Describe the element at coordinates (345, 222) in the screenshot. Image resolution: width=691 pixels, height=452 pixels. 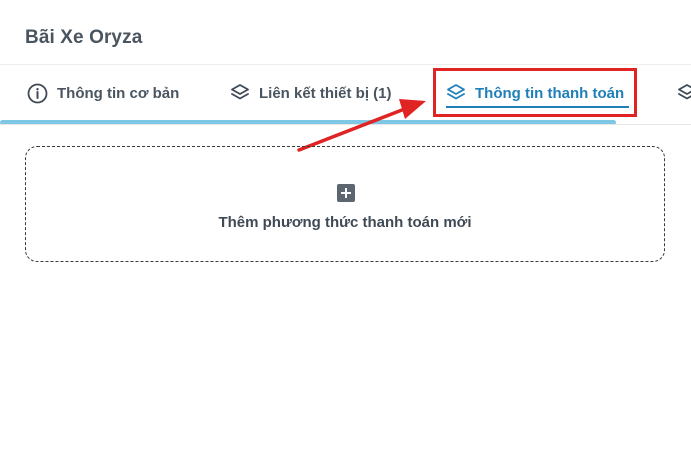
I see `add-payment-method-label: Thêm phương thức thanh toán mới` at that location.